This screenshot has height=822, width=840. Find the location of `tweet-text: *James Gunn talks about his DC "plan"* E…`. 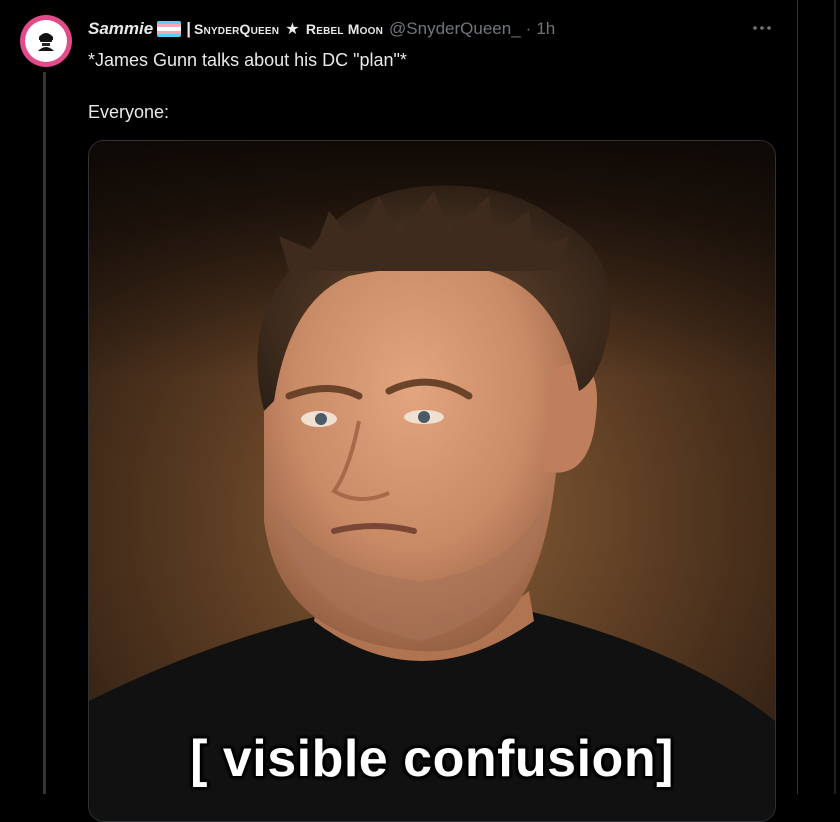

tweet-text: *James Gunn talks about his DC "plan"* E… is located at coordinates (247, 86).